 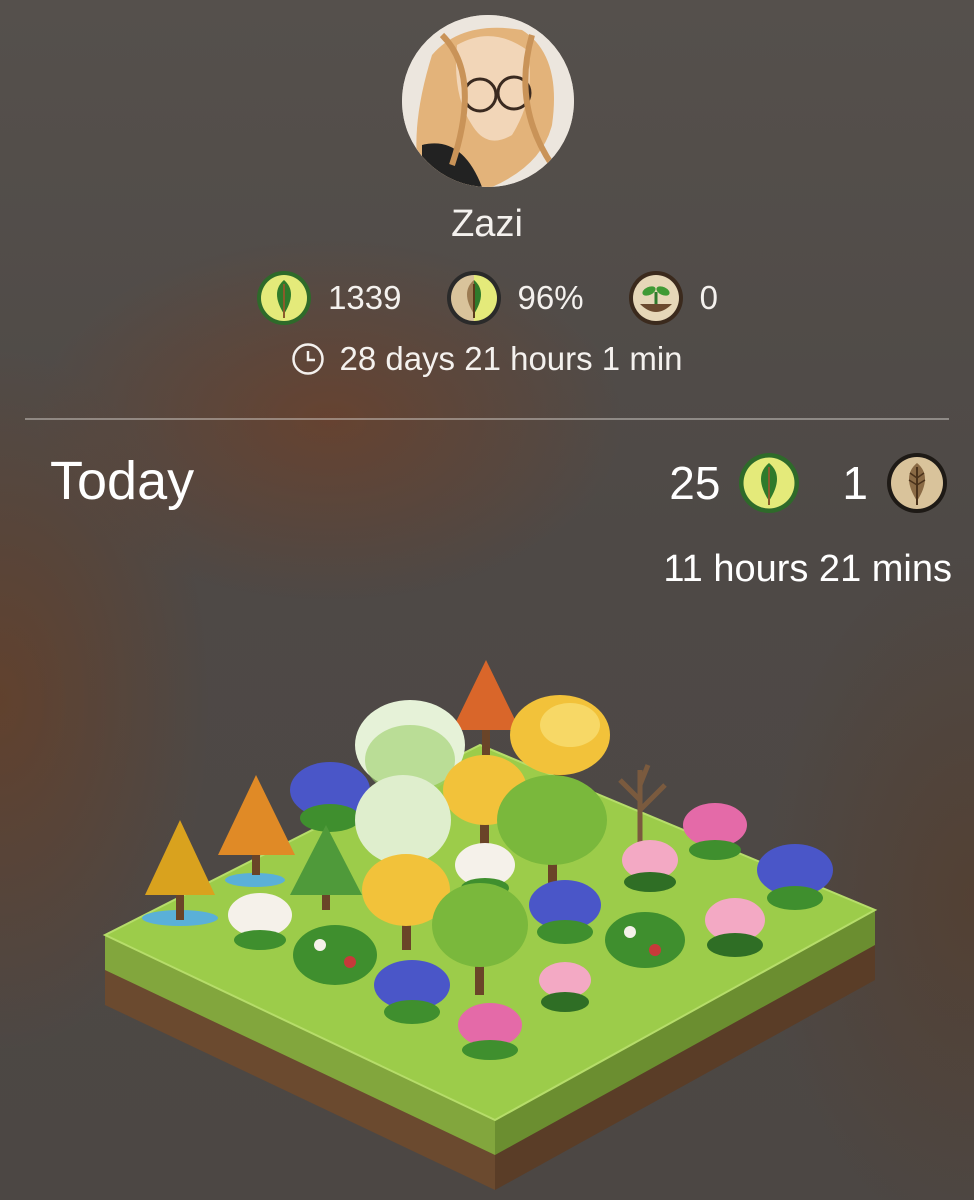 What do you see at coordinates (487, 224) in the screenshot?
I see `username: Zazi` at bounding box center [487, 224].